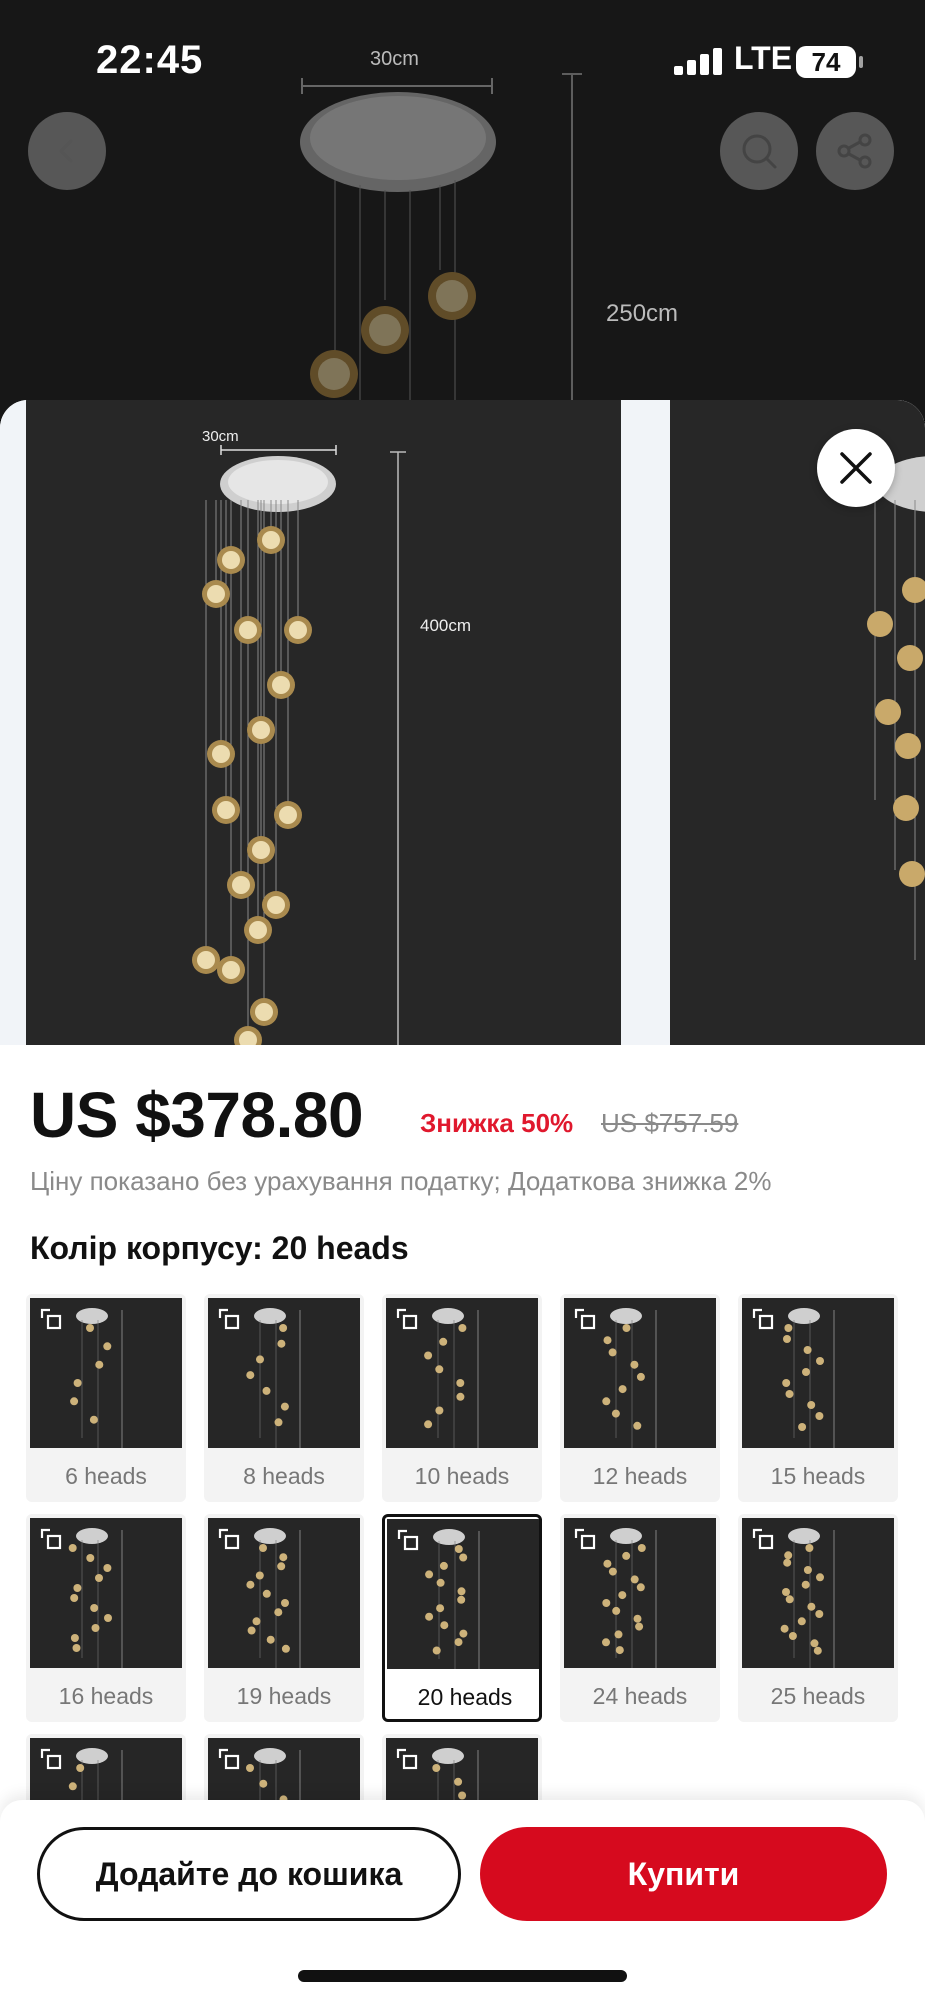 The image size is (925, 2000). What do you see at coordinates (462, 1976) in the screenshot?
I see `home-indicator` at bounding box center [462, 1976].